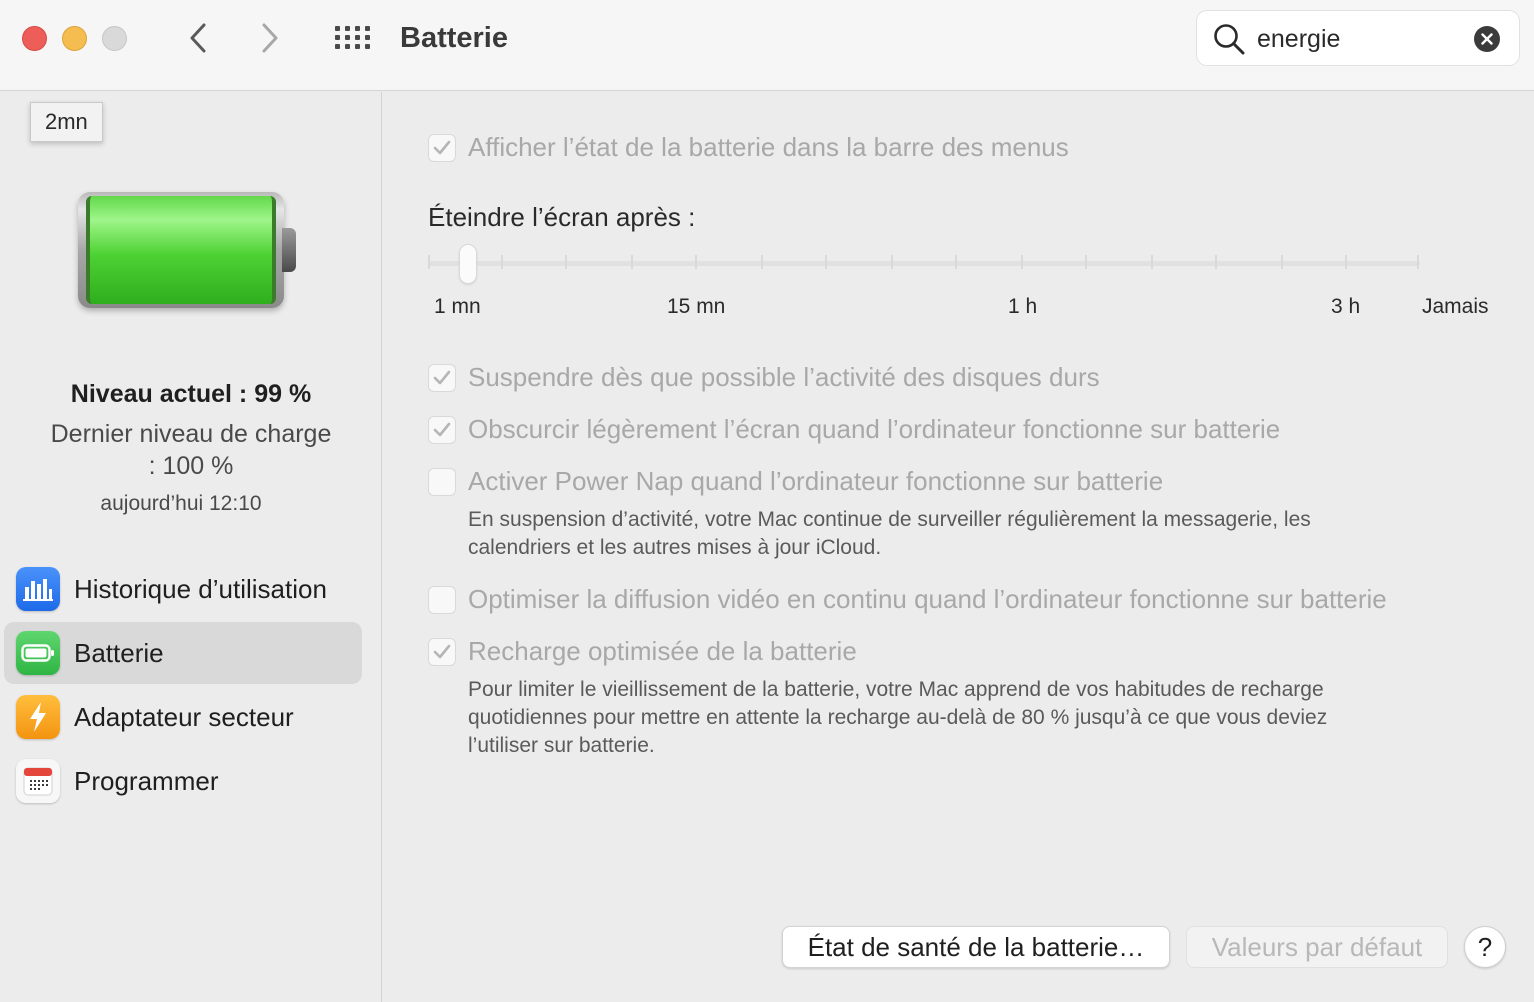 The image size is (1534, 1002). I want to click on close-button, so click(34, 38).